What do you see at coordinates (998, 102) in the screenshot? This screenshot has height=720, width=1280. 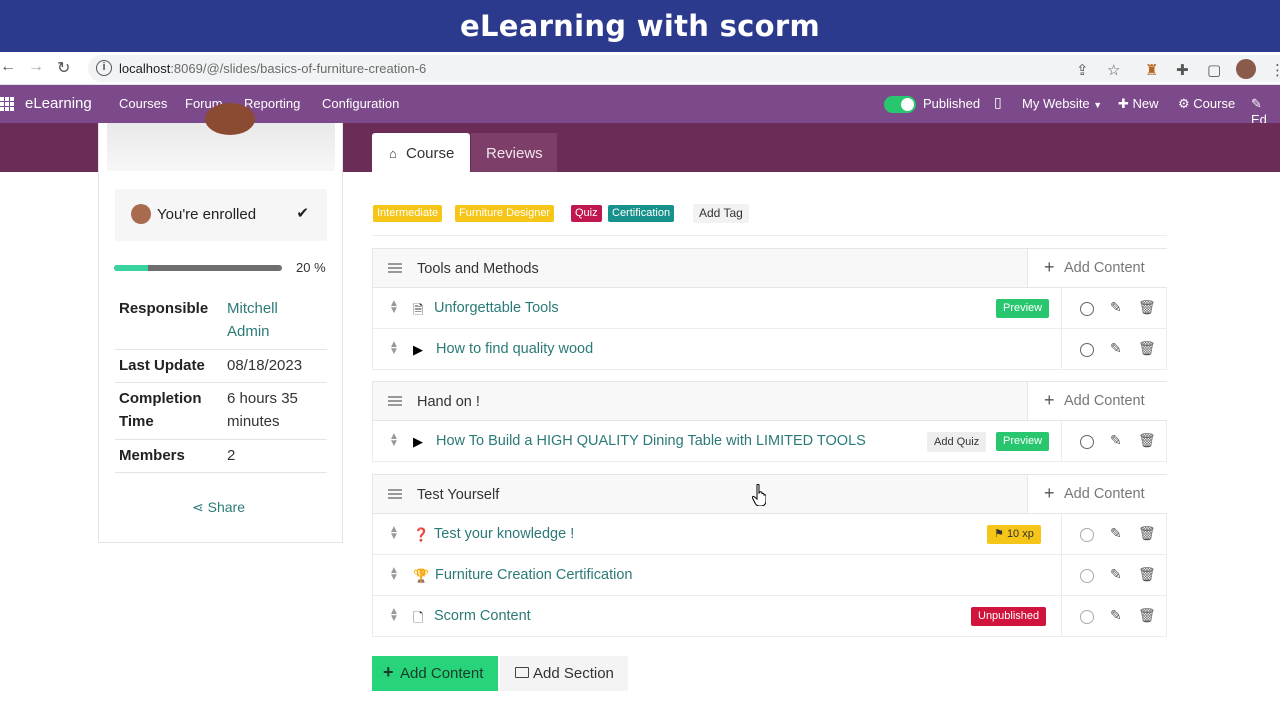 I see `mobile-preview-icon: ▯` at bounding box center [998, 102].